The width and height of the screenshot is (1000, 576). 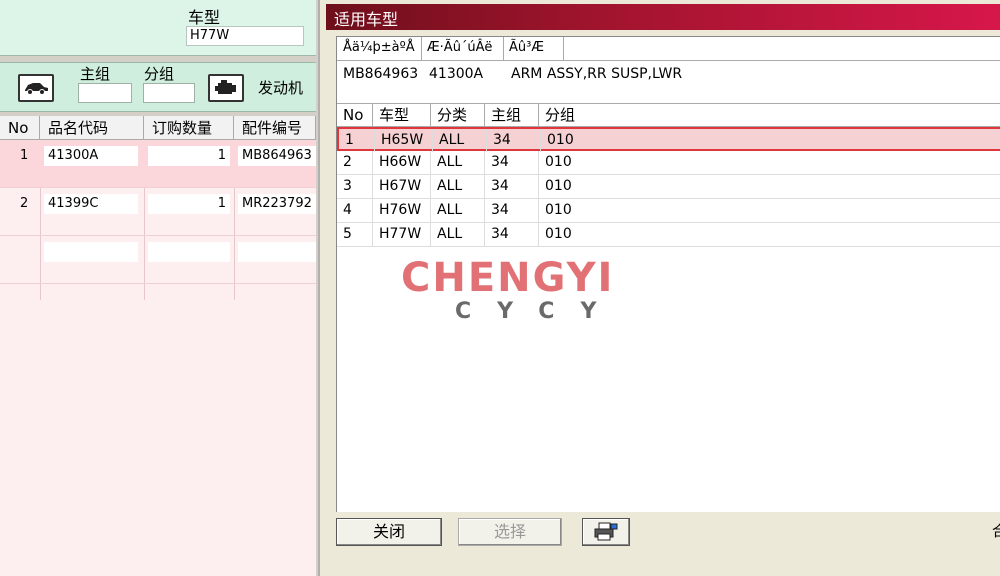 I want to click on info-header: Åä¼þ±àºÅ, so click(x=379, y=47).